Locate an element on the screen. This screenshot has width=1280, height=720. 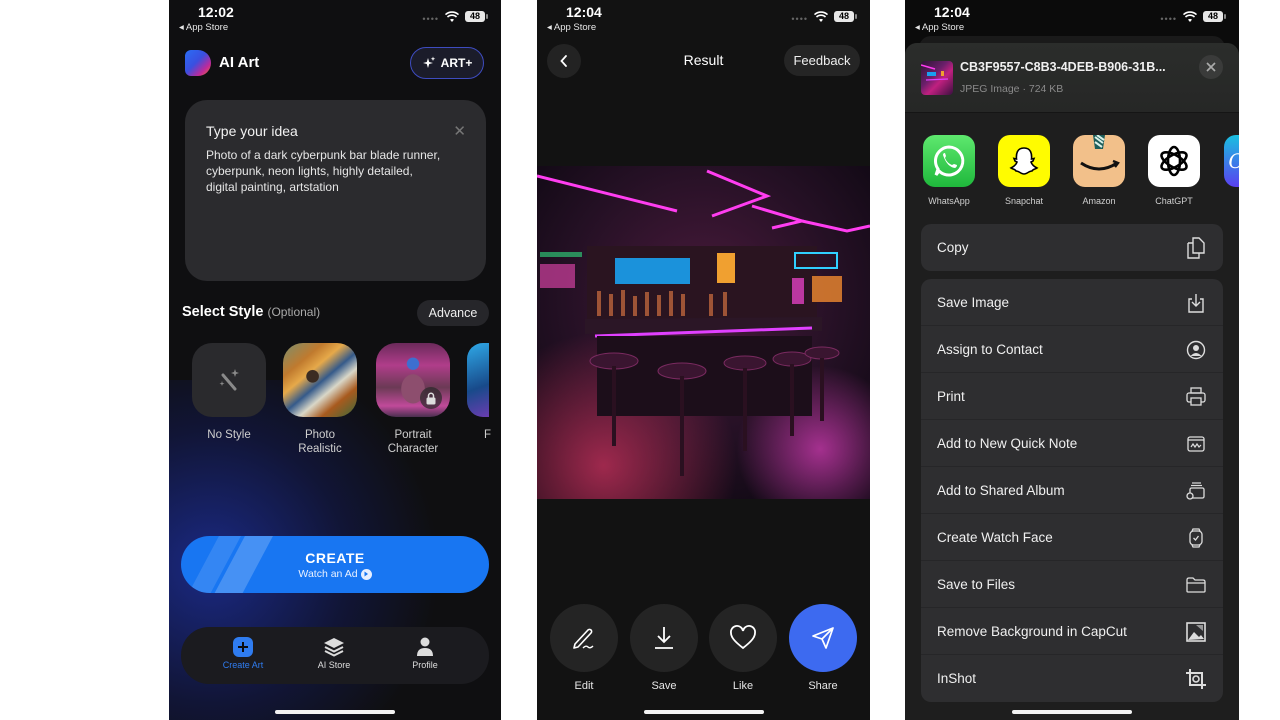
action-assign-contact: Assign to Contact is located at coordinates (1072, 349).